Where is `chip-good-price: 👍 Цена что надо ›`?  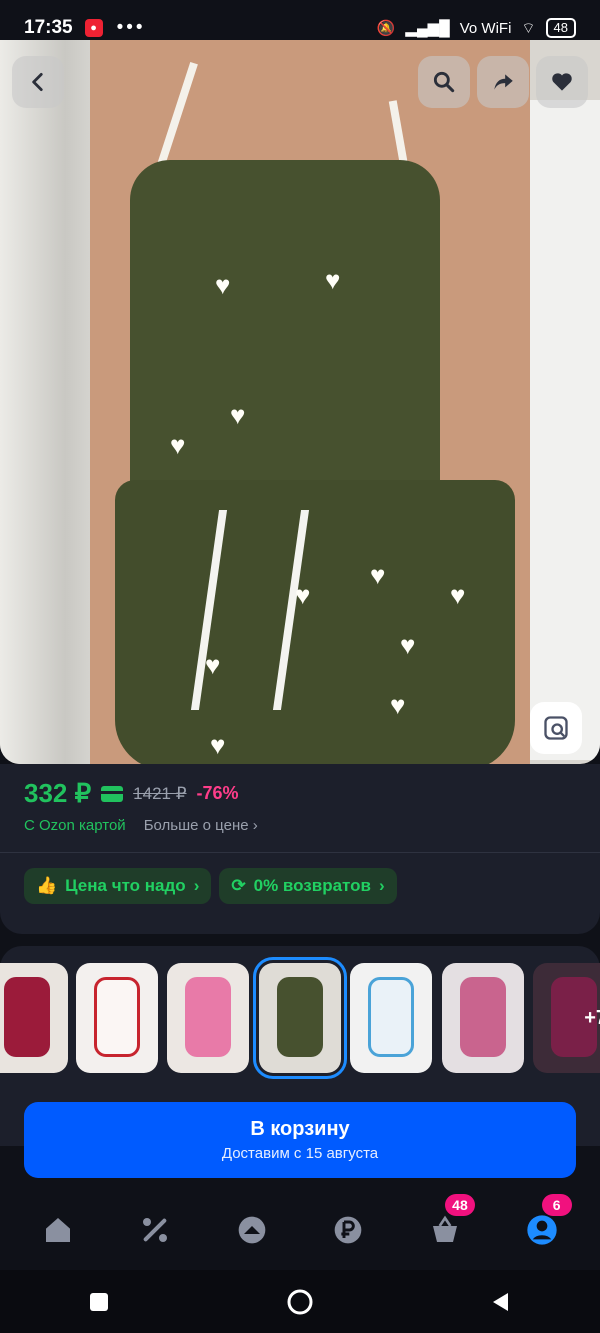
chip-good-price: 👍 Цена что надо › is located at coordinates (118, 886).